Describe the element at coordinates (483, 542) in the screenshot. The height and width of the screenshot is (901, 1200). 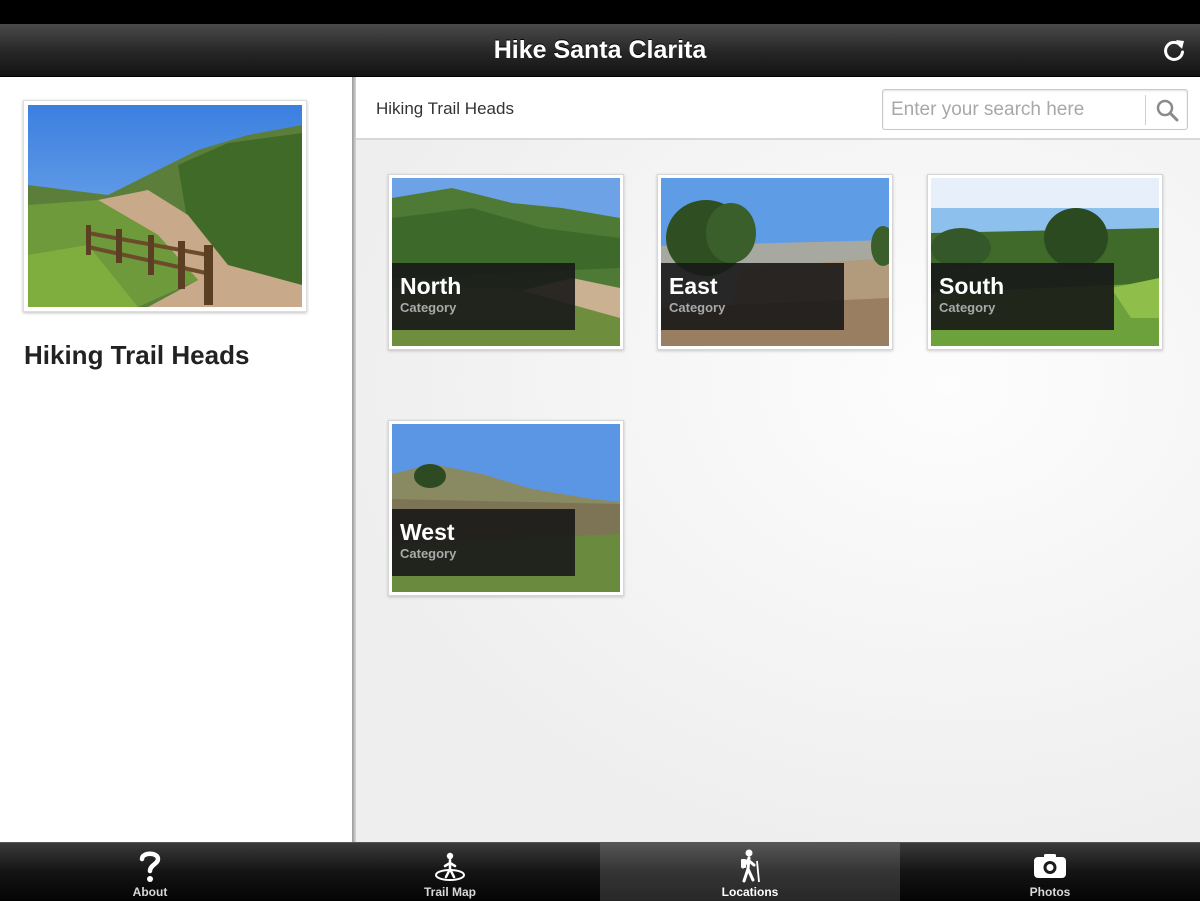
I see `tile-label: West Category` at that location.